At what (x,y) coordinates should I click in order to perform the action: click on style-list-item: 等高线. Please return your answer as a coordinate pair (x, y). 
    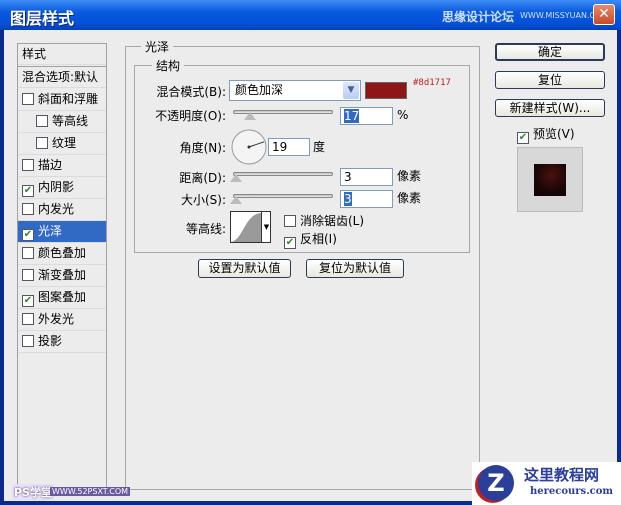
    Looking at the image, I should click on (62, 122).